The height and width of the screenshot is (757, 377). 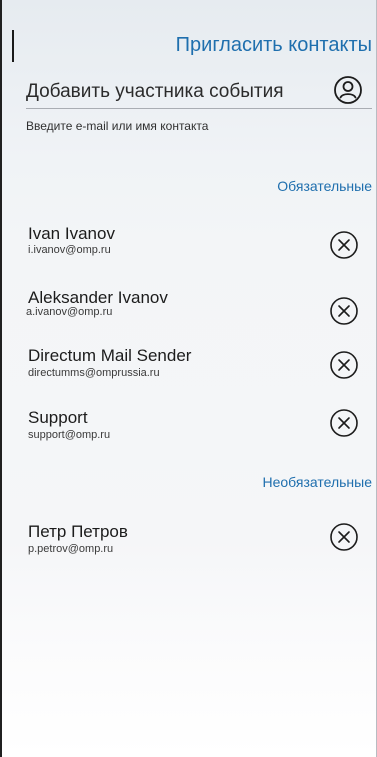 What do you see at coordinates (166, 94) in the screenshot?
I see `add-participant-input: Добавить участника события` at bounding box center [166, 94].